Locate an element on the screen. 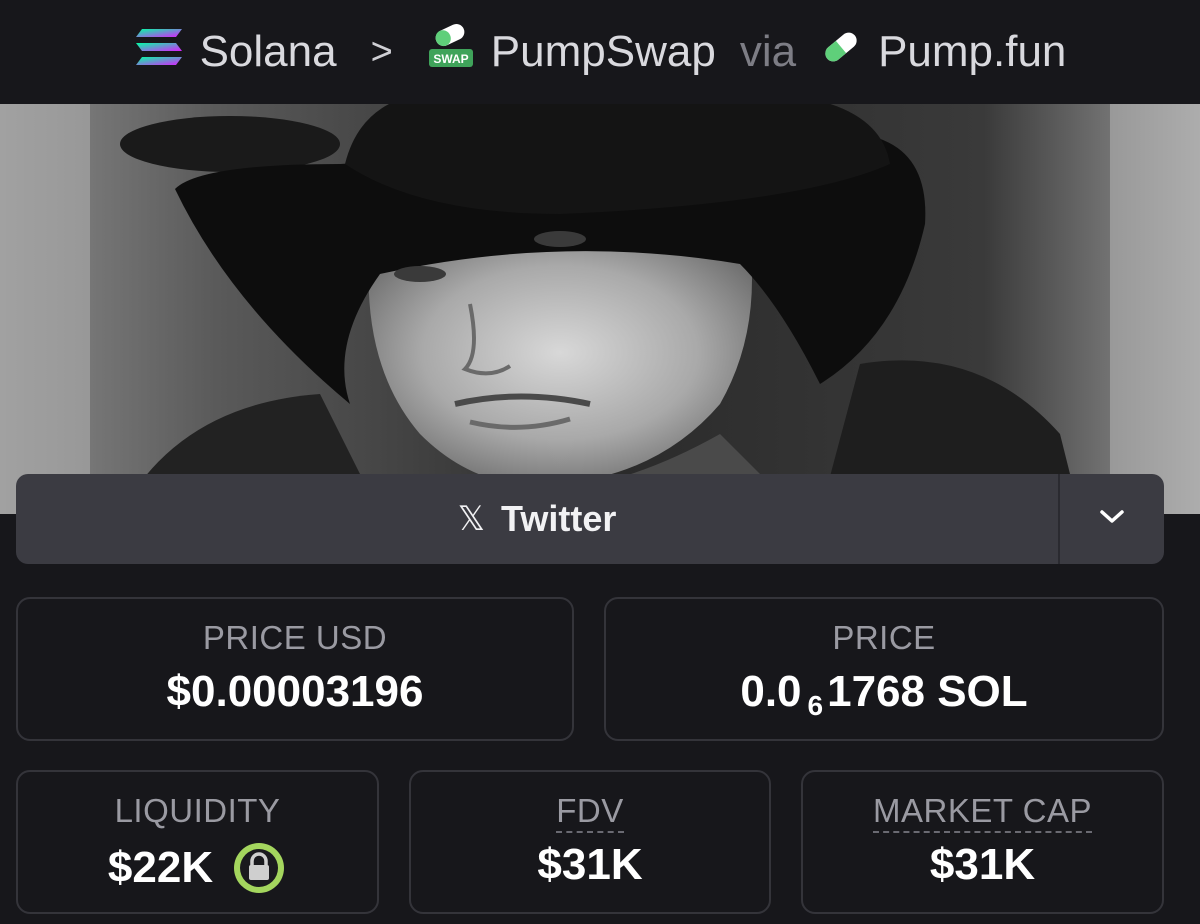 The image size is (1200, 924). price-native-card: PRICE 0.0 6 1768 SOL is located at coordinates (884, 669).